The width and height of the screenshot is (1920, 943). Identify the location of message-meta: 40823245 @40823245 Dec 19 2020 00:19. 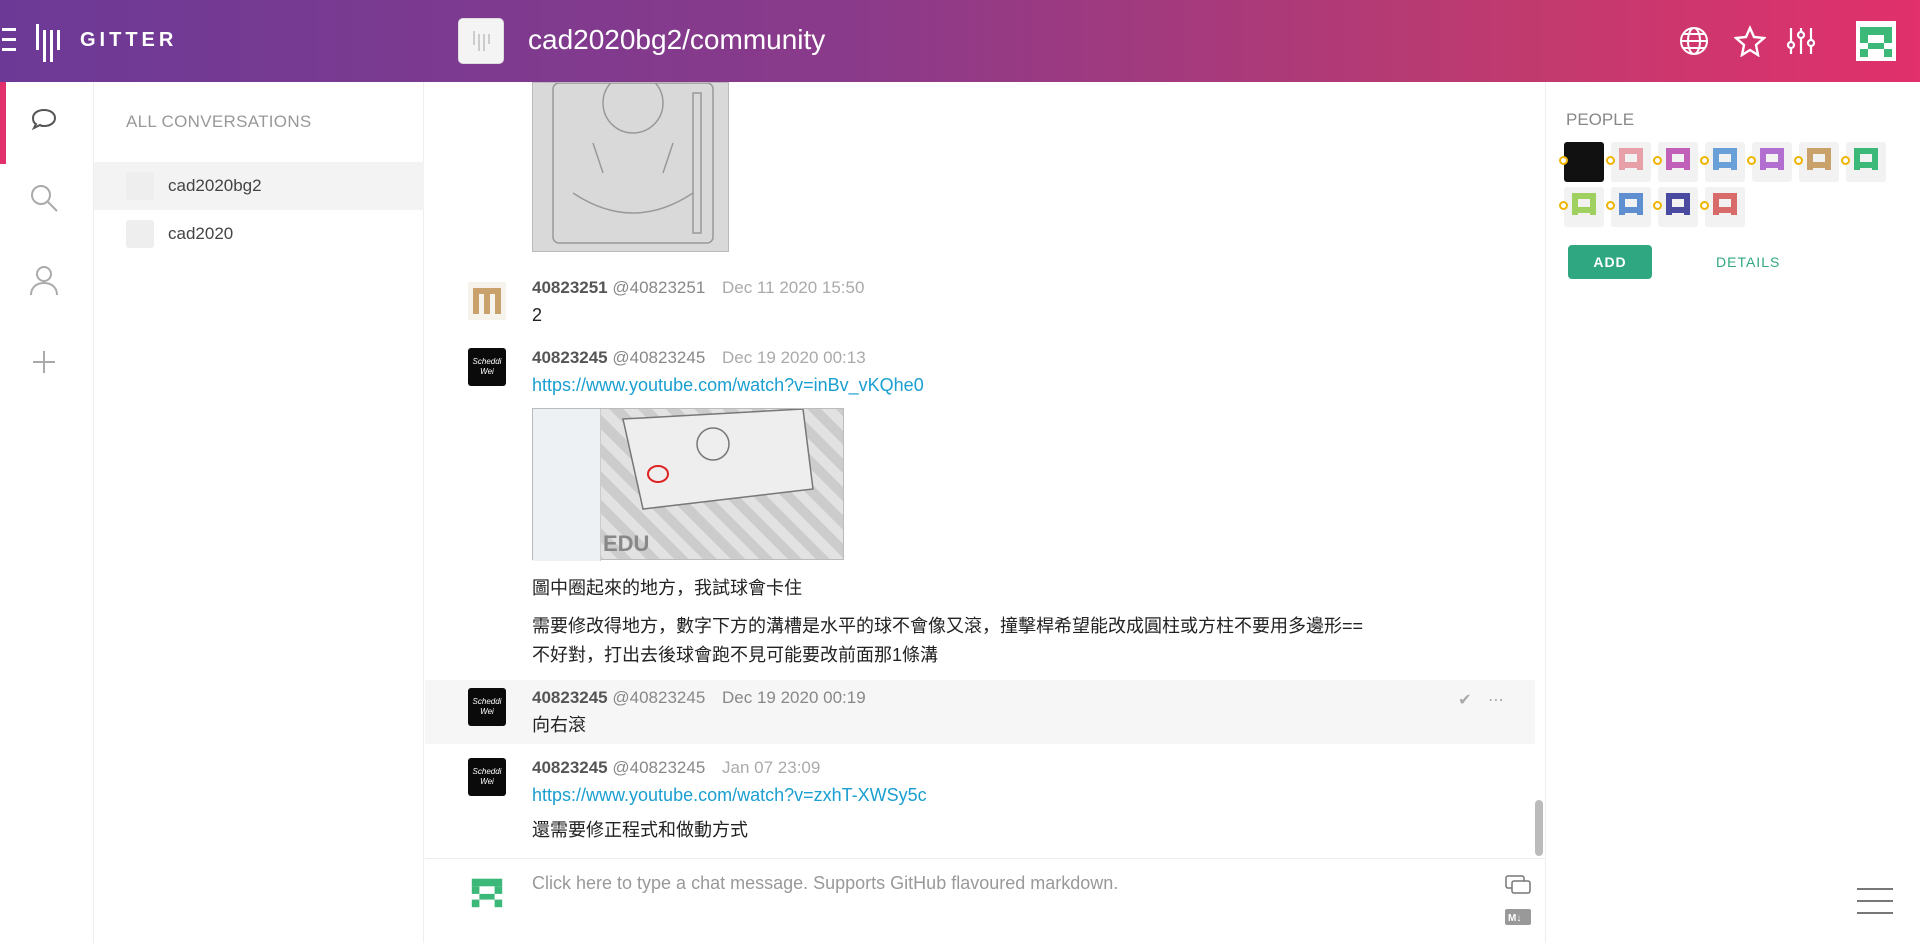
(699, 698).